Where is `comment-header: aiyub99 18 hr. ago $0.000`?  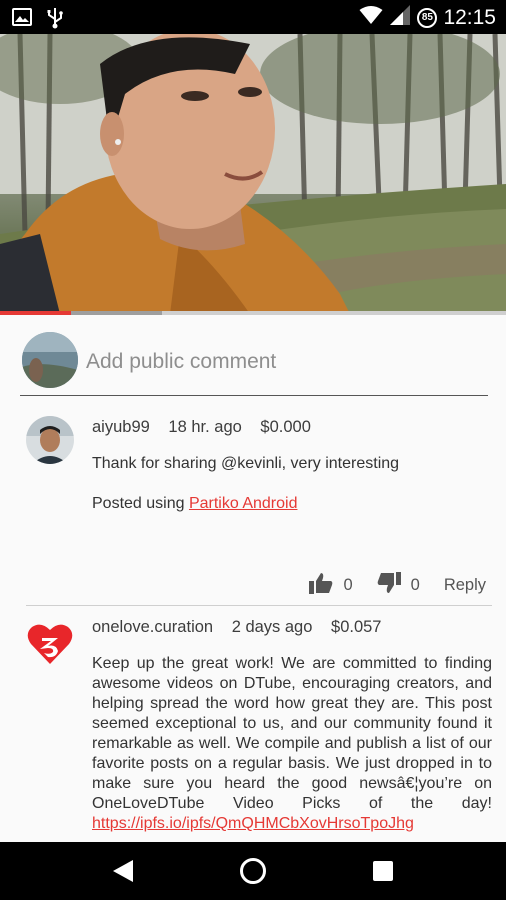 comment-header: aiyub99 18 hr. ago $0.000 is located at coordinates (208, 427).